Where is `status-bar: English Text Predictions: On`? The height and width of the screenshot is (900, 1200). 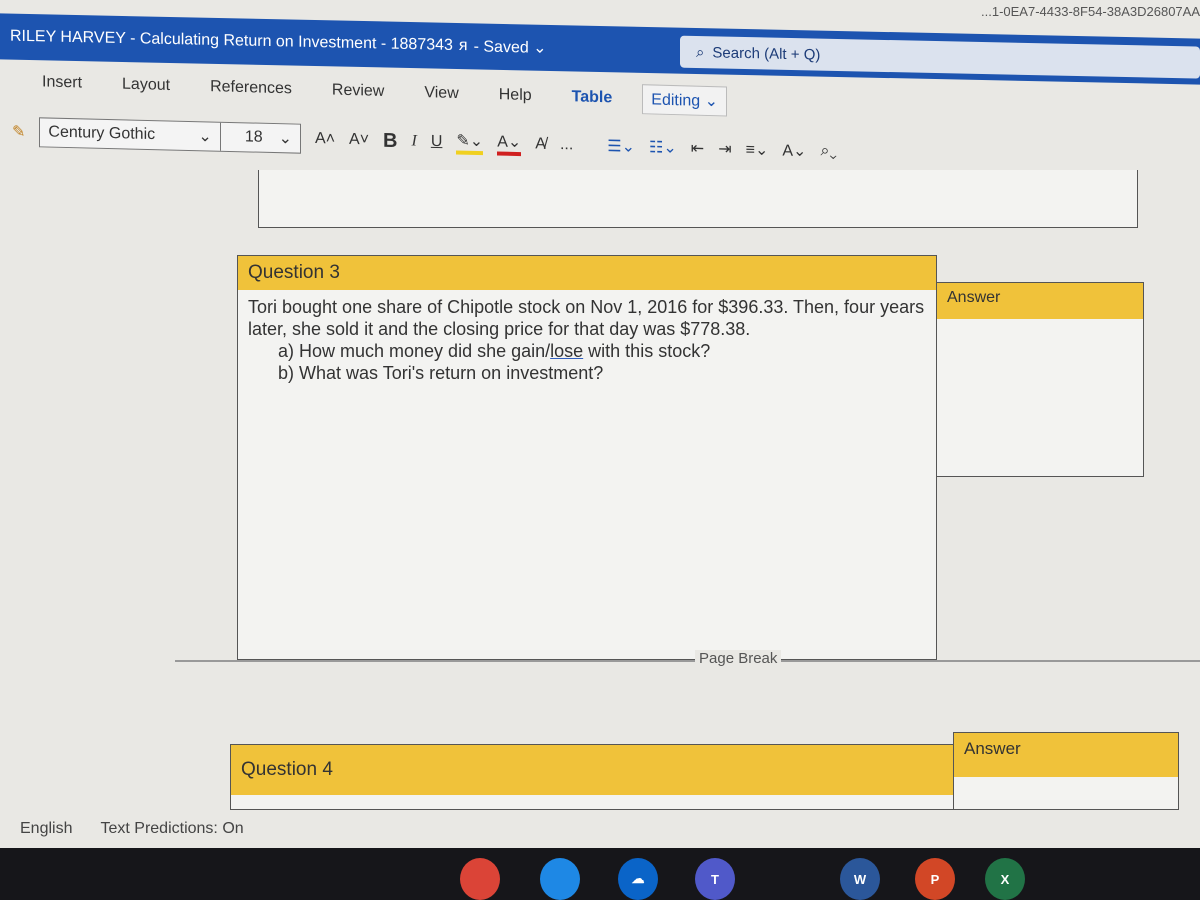 status-bar: English Text Predictions: On is located at coordinates (132, 829).